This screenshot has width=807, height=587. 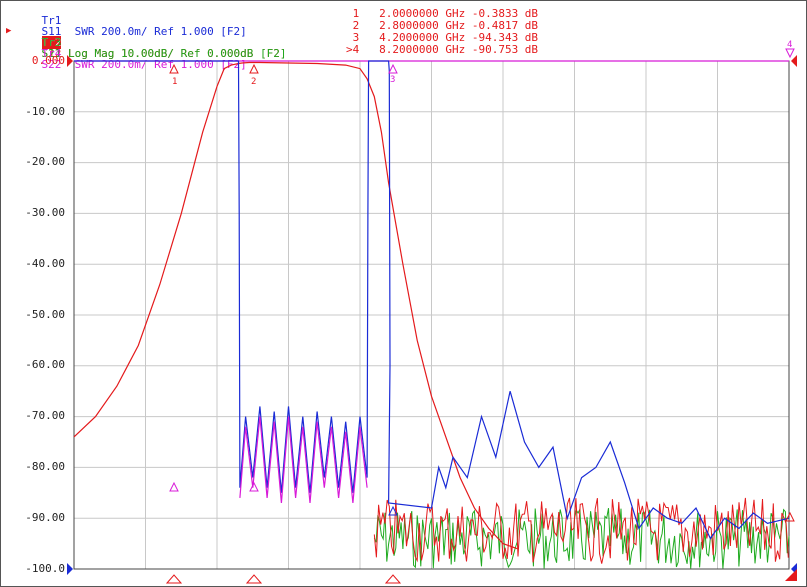 I want to click on stimulus-marker-3-icon, so click(x=393, y=579).